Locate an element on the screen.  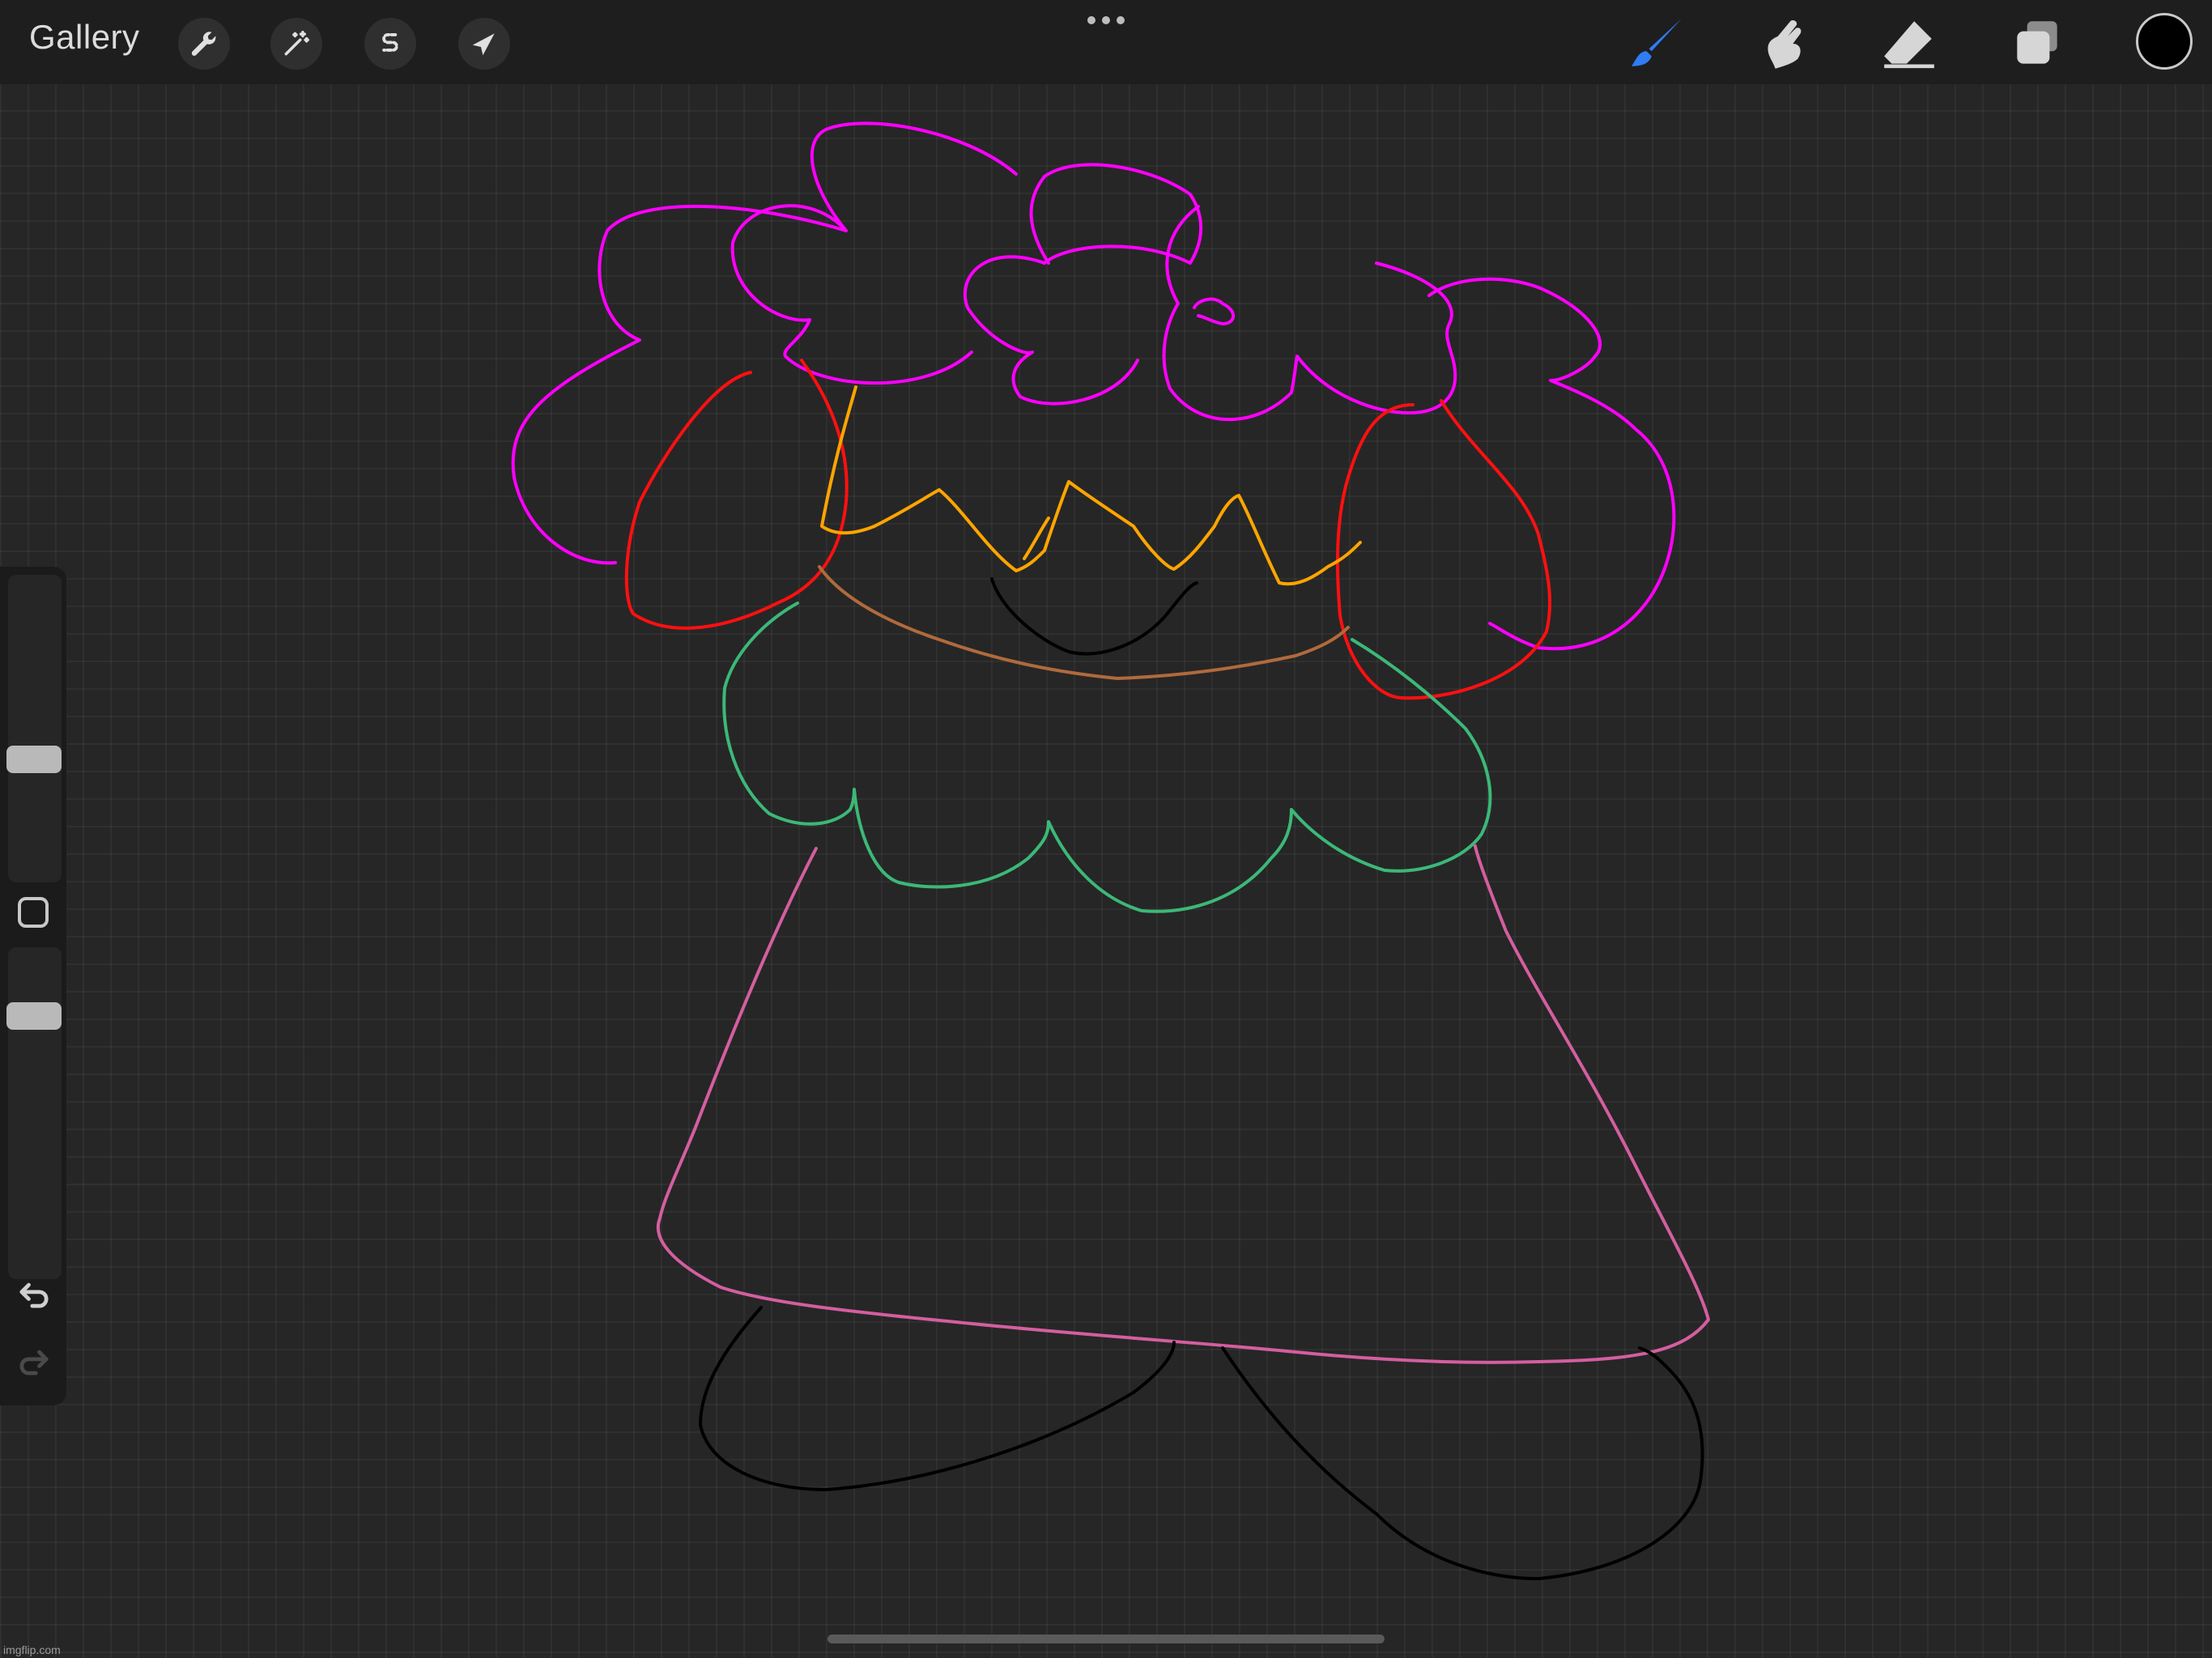
collar-strokes is located at coordinates (1107, 757).